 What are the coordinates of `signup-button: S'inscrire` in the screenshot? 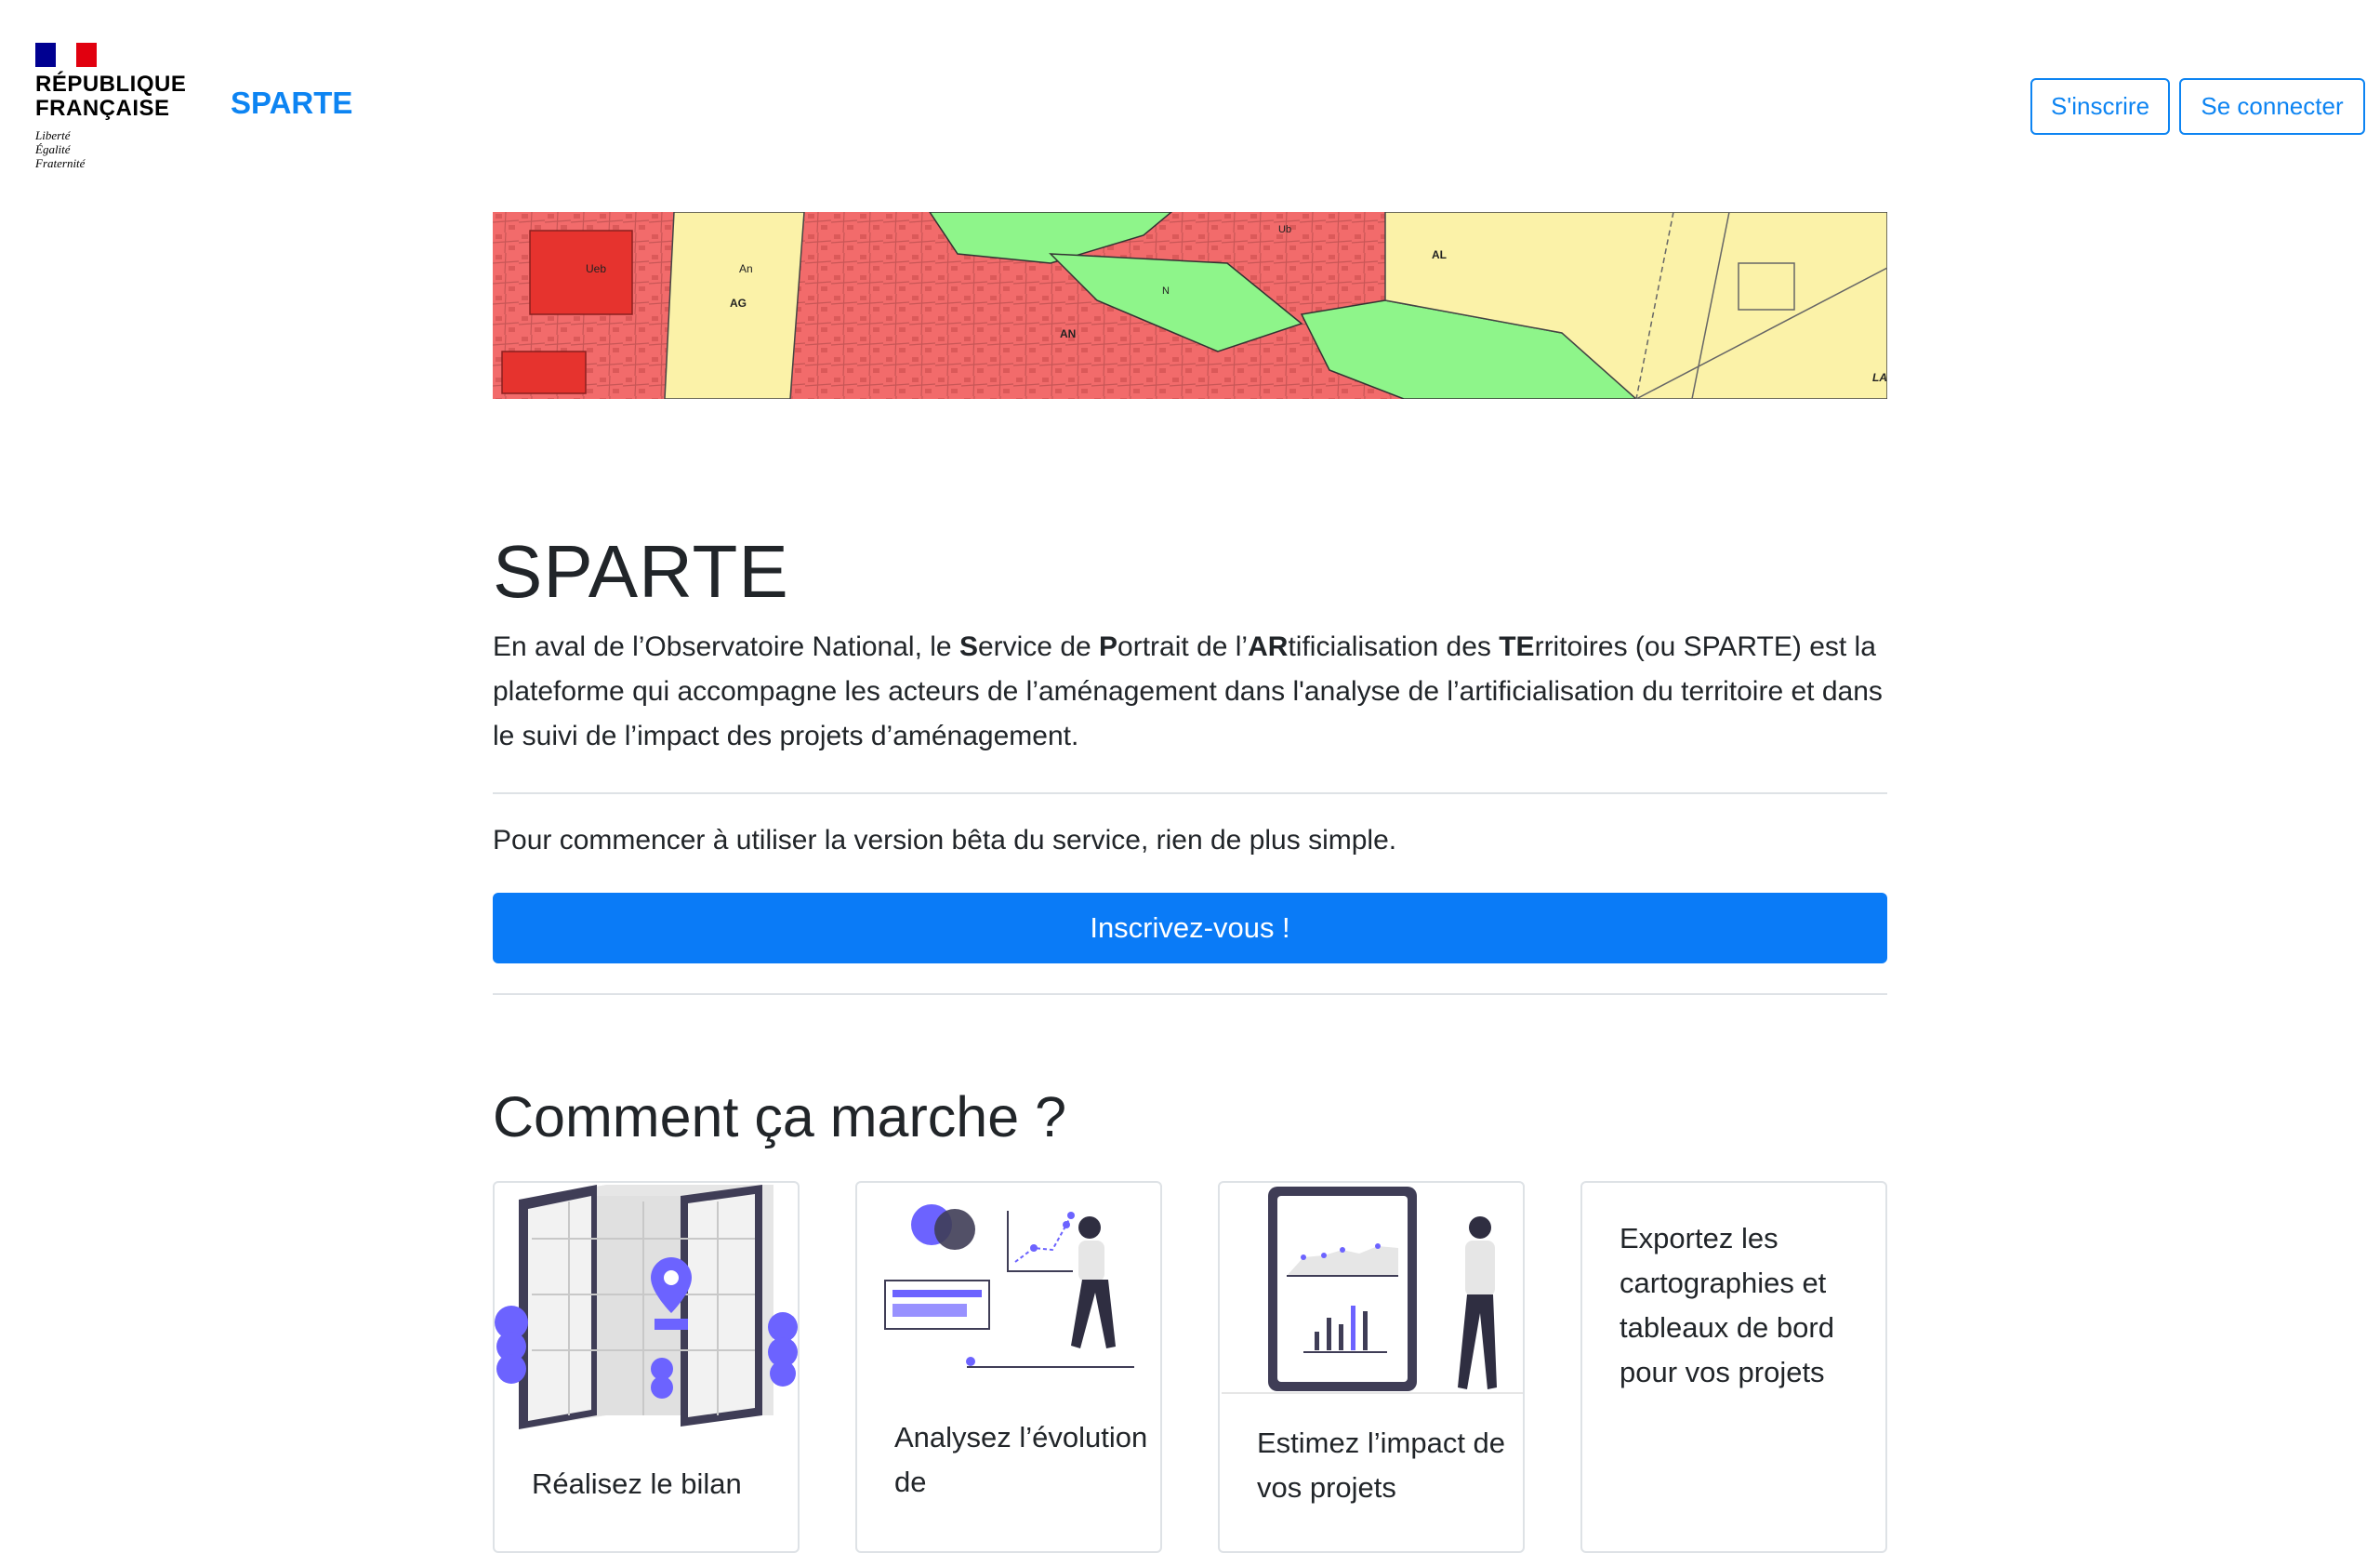 It's located at (2100, 106).